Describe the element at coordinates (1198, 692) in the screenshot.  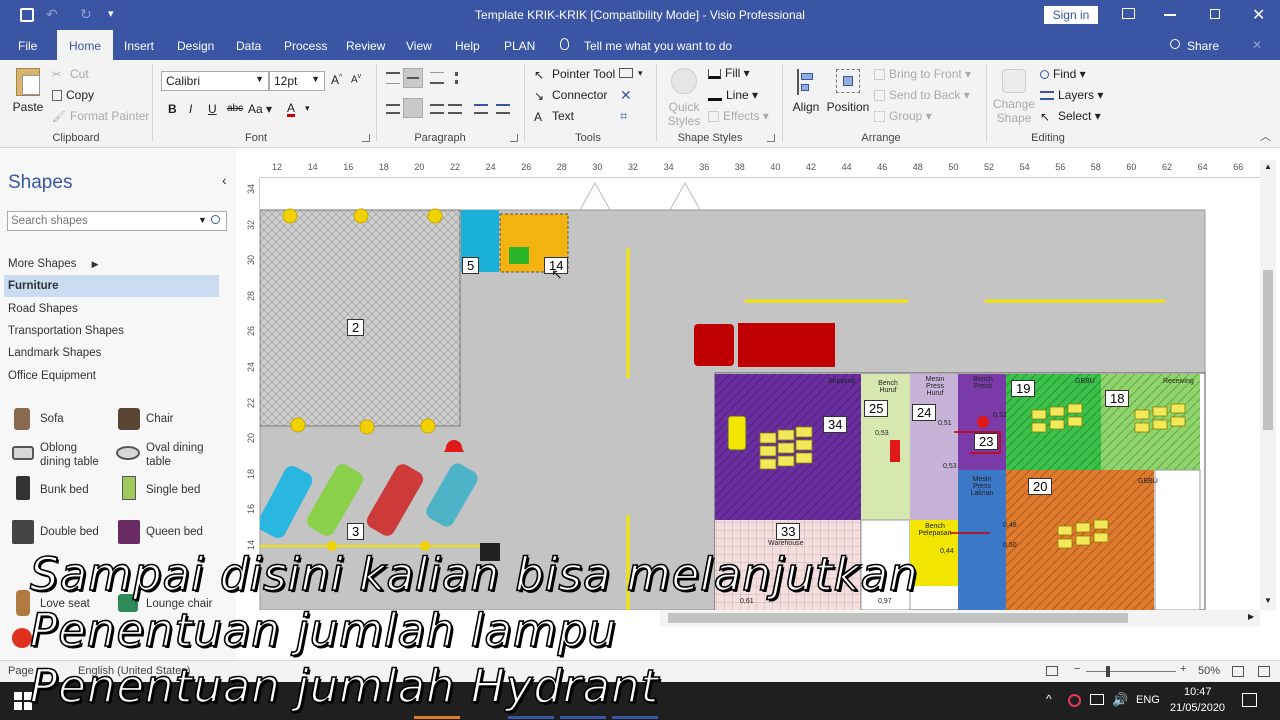
I see `clock-time: 10:47` at that location.